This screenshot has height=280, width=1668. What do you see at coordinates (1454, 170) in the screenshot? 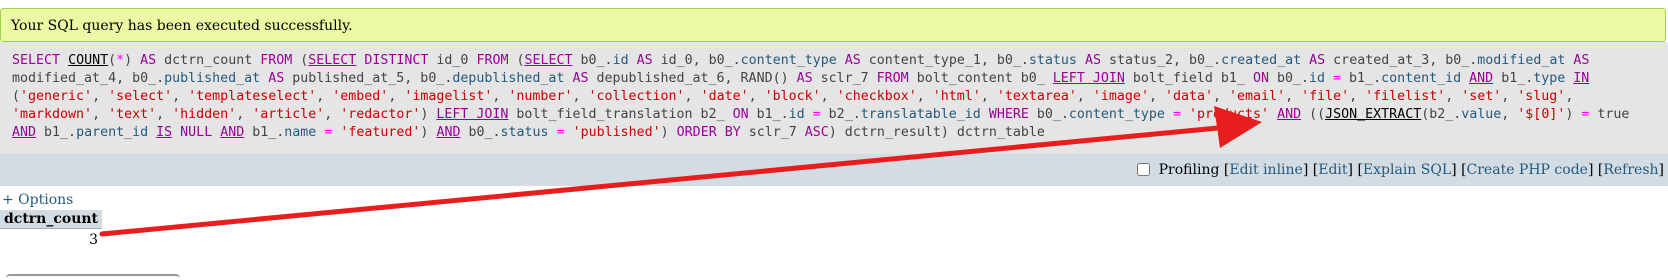
I see `bracket: ]` at bounding box center [1454, 170].